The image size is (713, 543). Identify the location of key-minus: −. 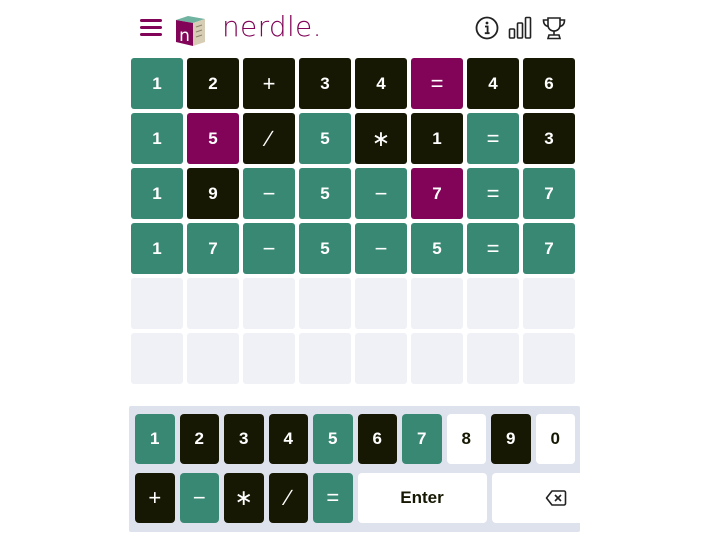
(199, 498).